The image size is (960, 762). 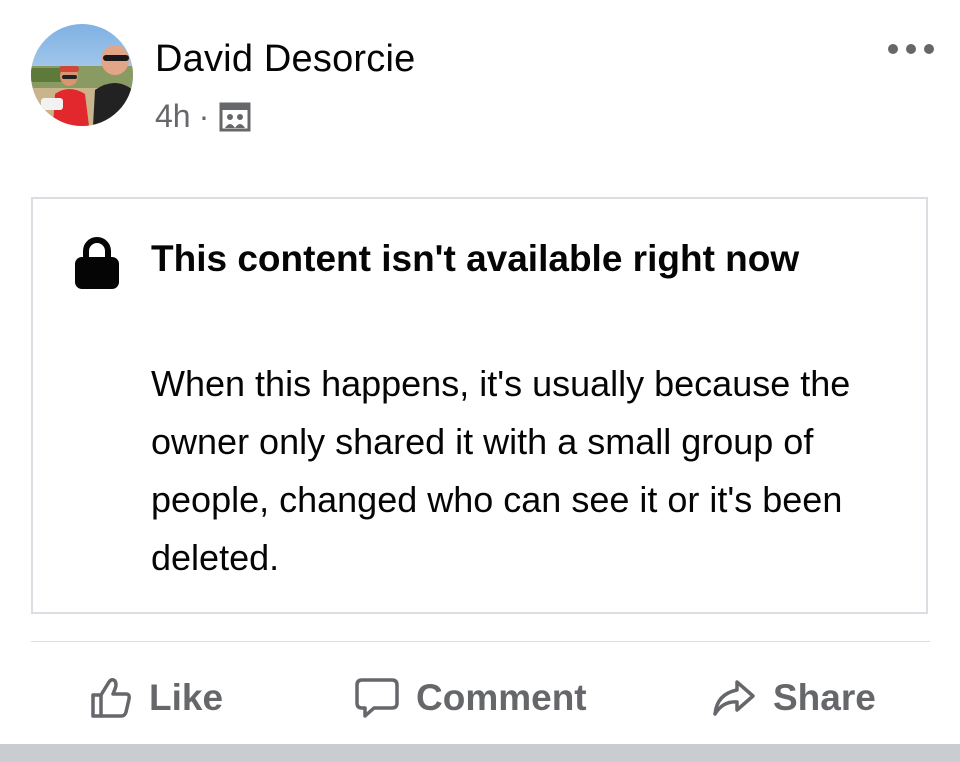 I want to click on post-meta: 4h ·, so click(x=203, y=116).